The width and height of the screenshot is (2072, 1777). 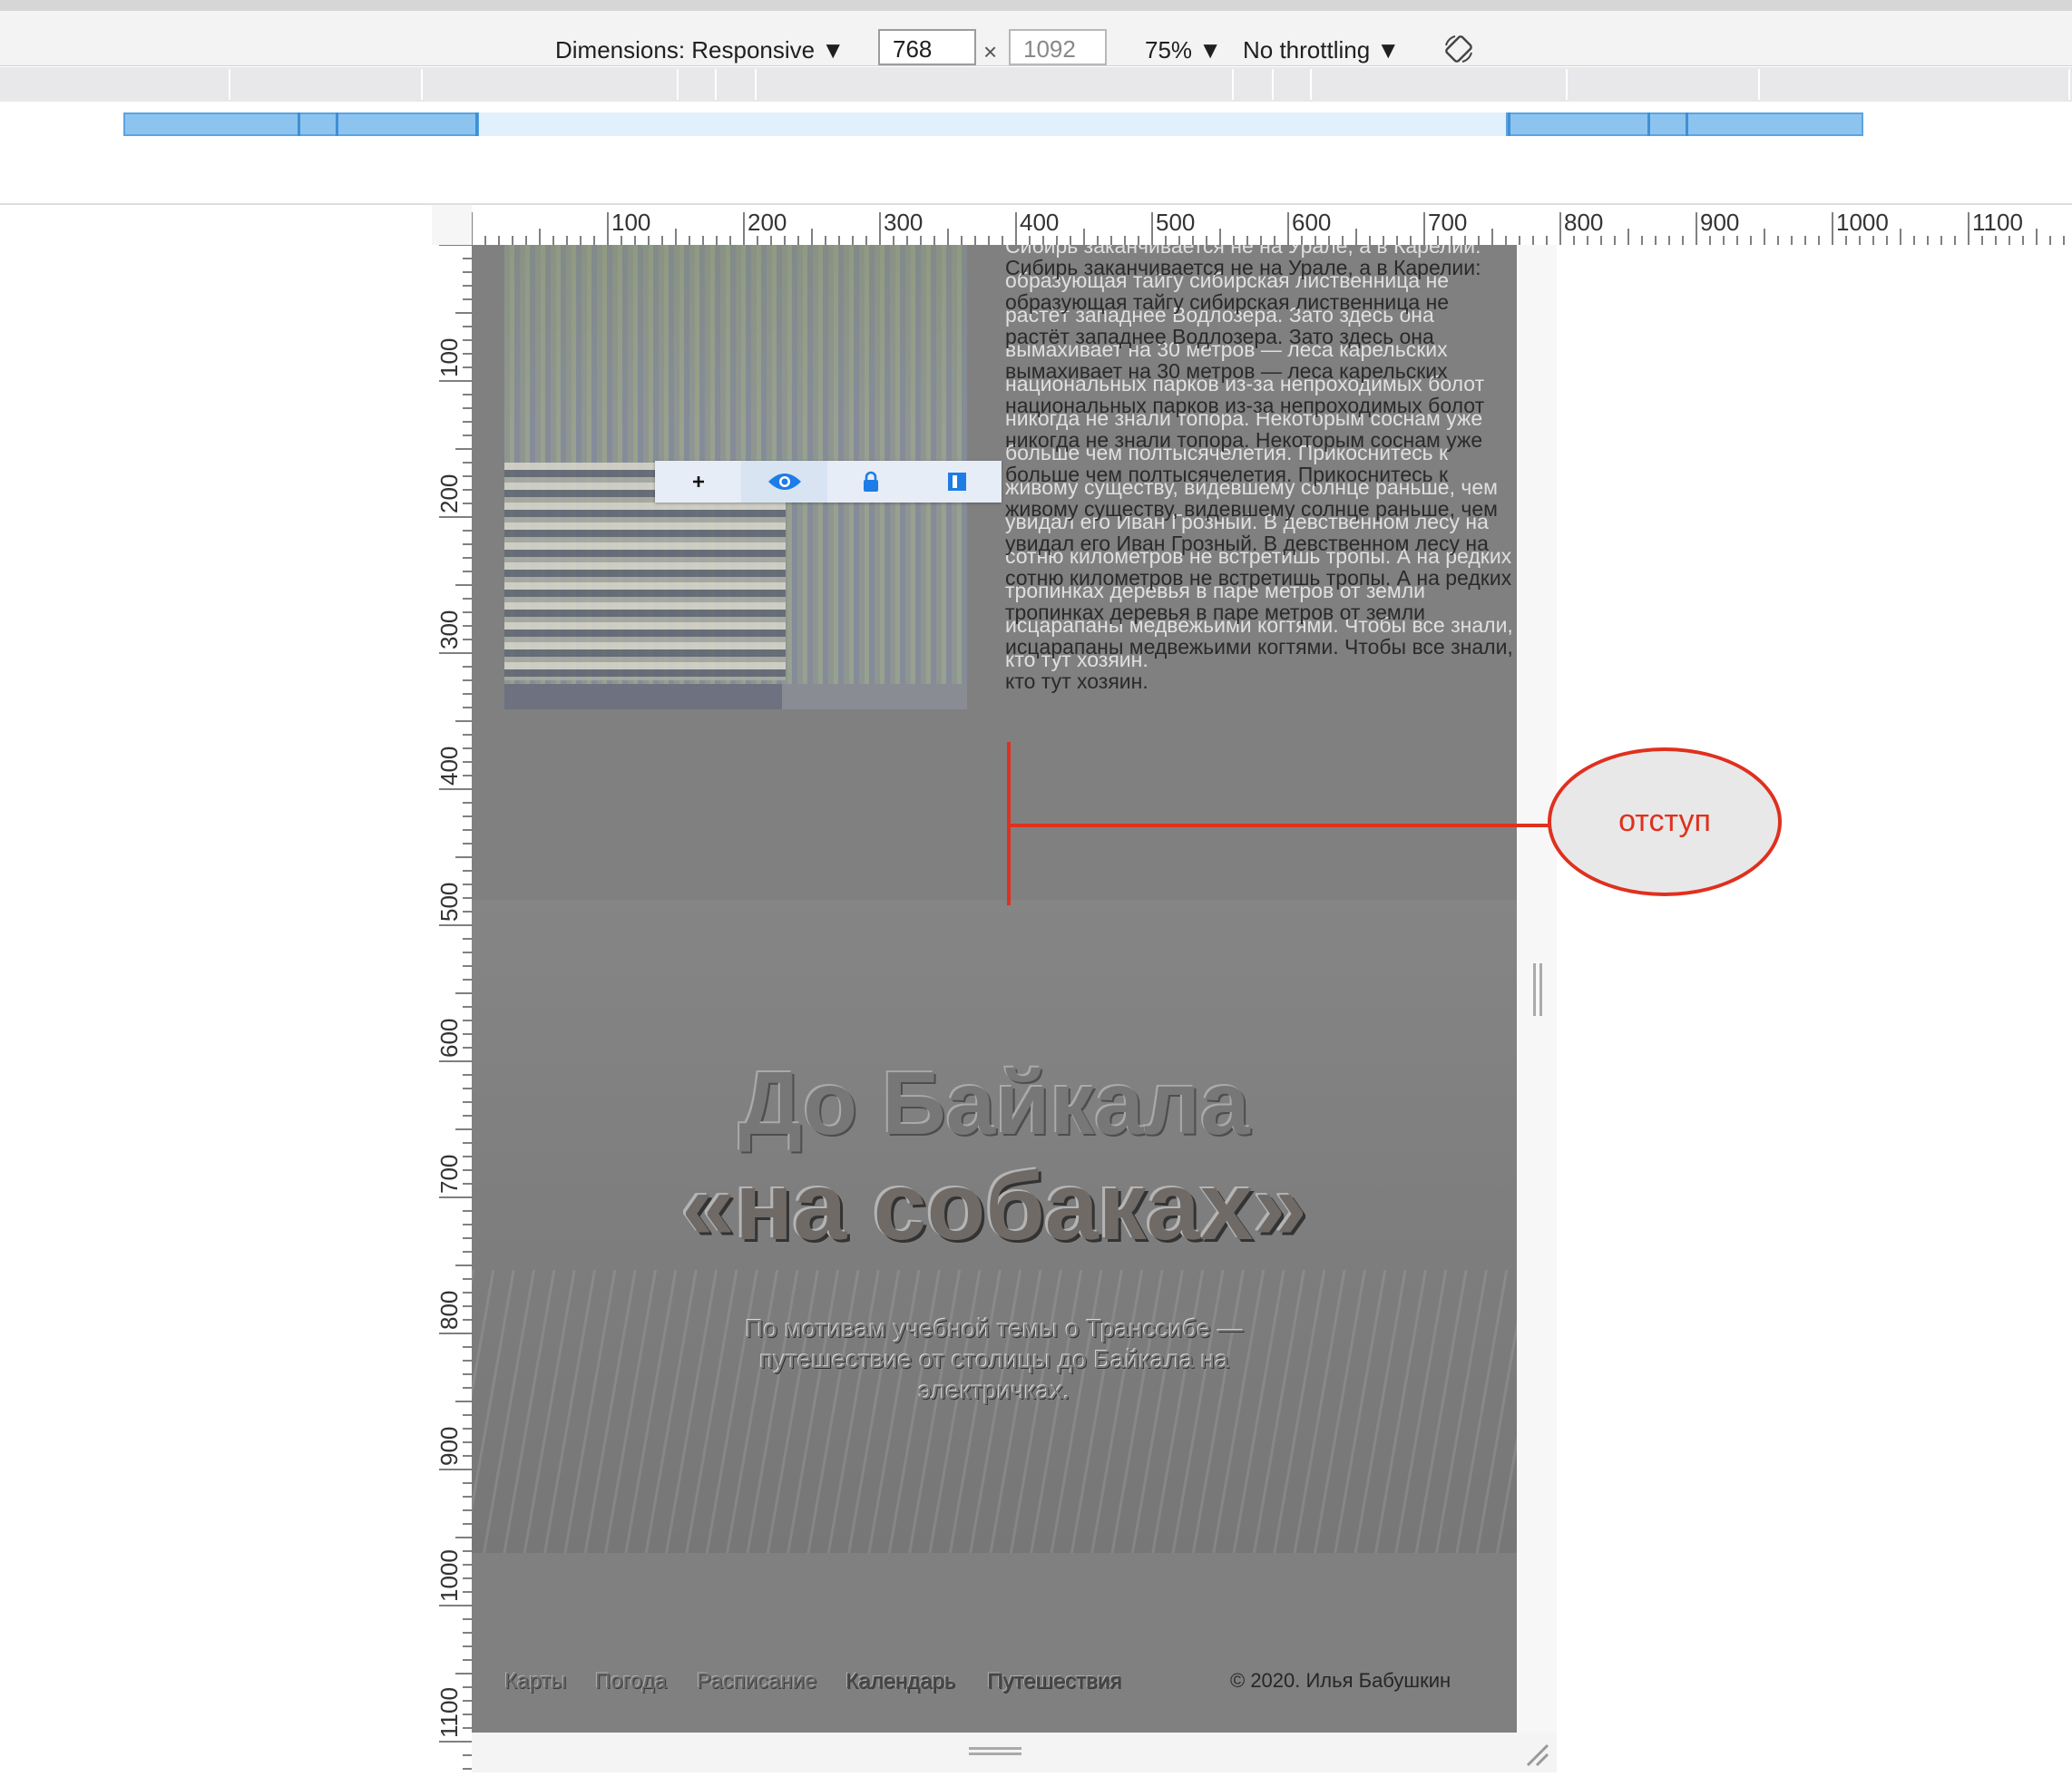 I want to click on zoom-dropdown: 75% ▼, so click(x=1183, y=50).